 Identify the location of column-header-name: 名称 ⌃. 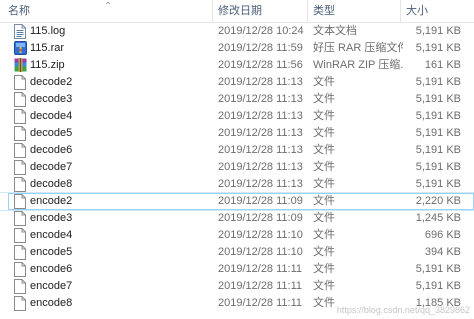
(109, 11).